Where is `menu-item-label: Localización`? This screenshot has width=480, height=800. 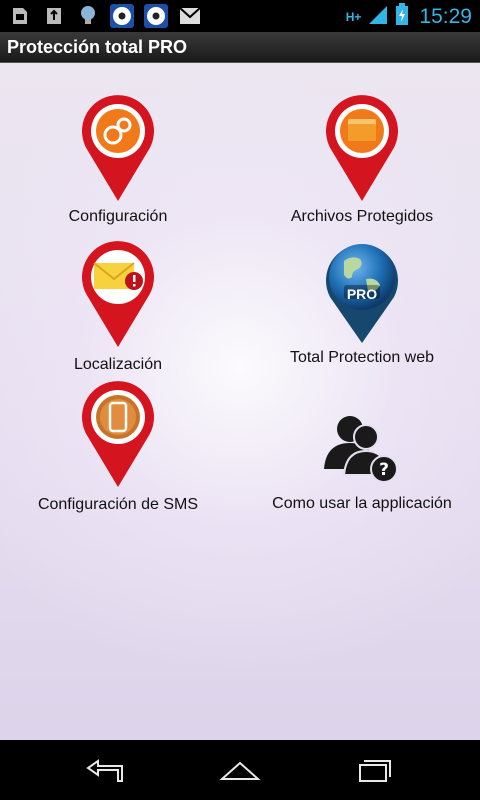
menu-item-label: Localización is located at coordinates (118, 364).